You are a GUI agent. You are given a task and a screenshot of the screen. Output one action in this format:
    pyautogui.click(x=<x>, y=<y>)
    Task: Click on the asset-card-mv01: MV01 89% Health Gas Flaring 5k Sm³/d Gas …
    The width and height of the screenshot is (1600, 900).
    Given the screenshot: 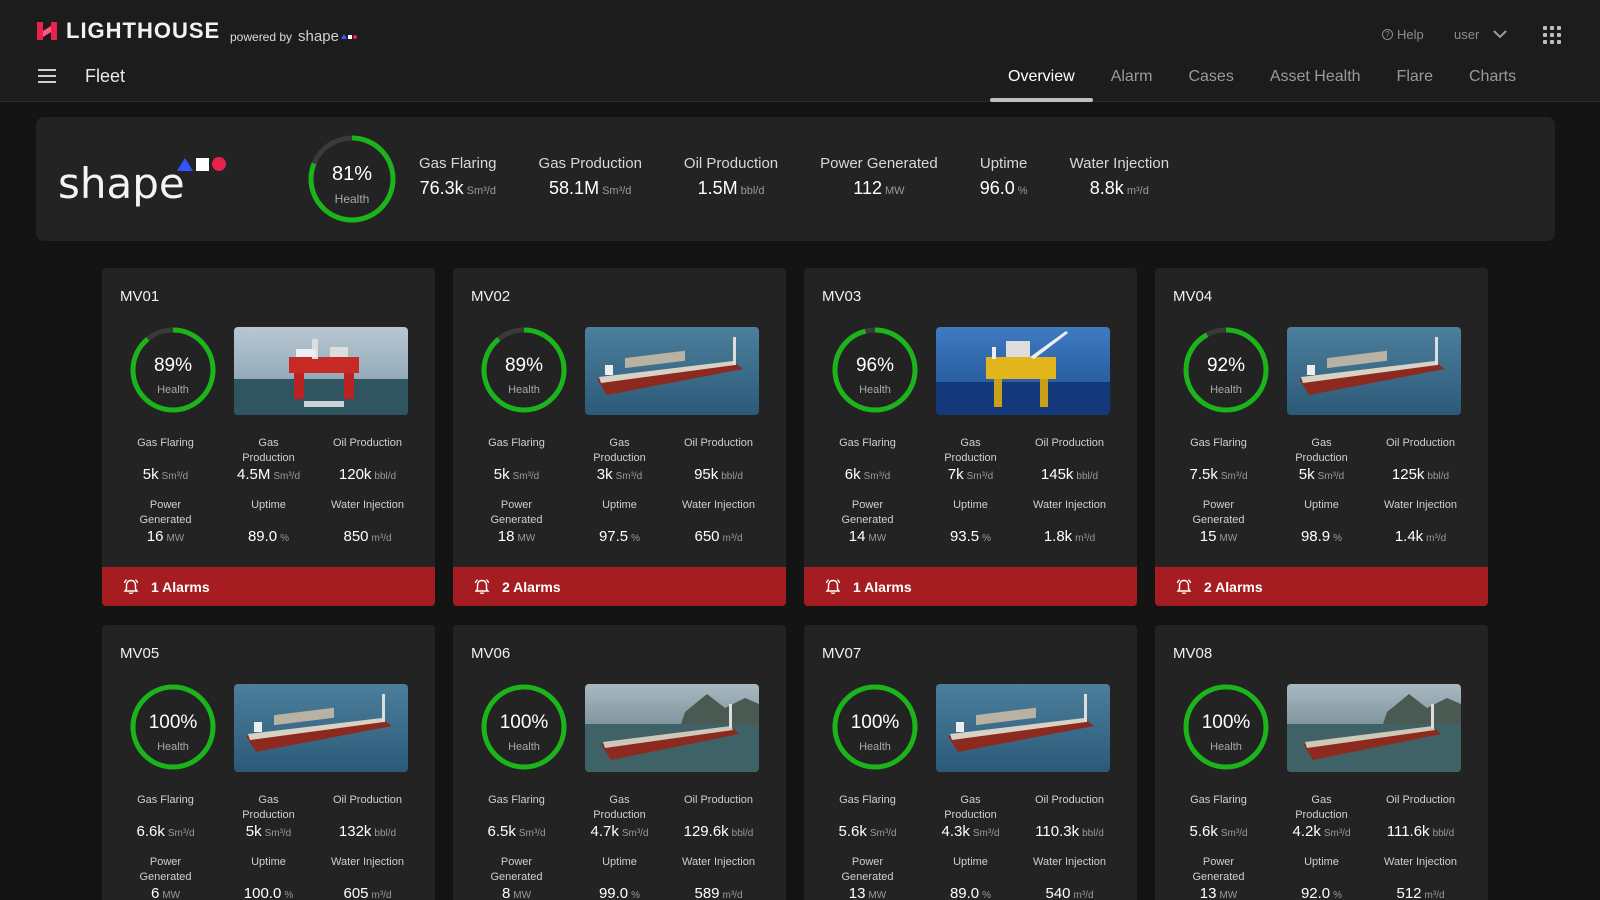 What is the action you would take?
    pyautogui.click(x=268, y=437)
    